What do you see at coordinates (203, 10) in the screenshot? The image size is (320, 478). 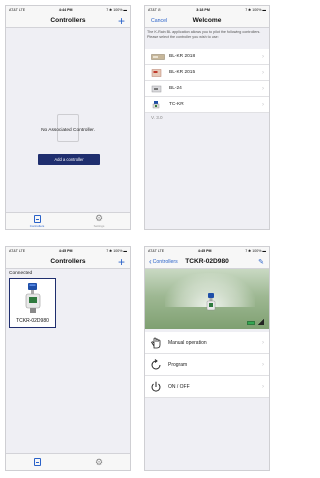 I see `clock: 3:18 PM` at bounding box center [203, 10].